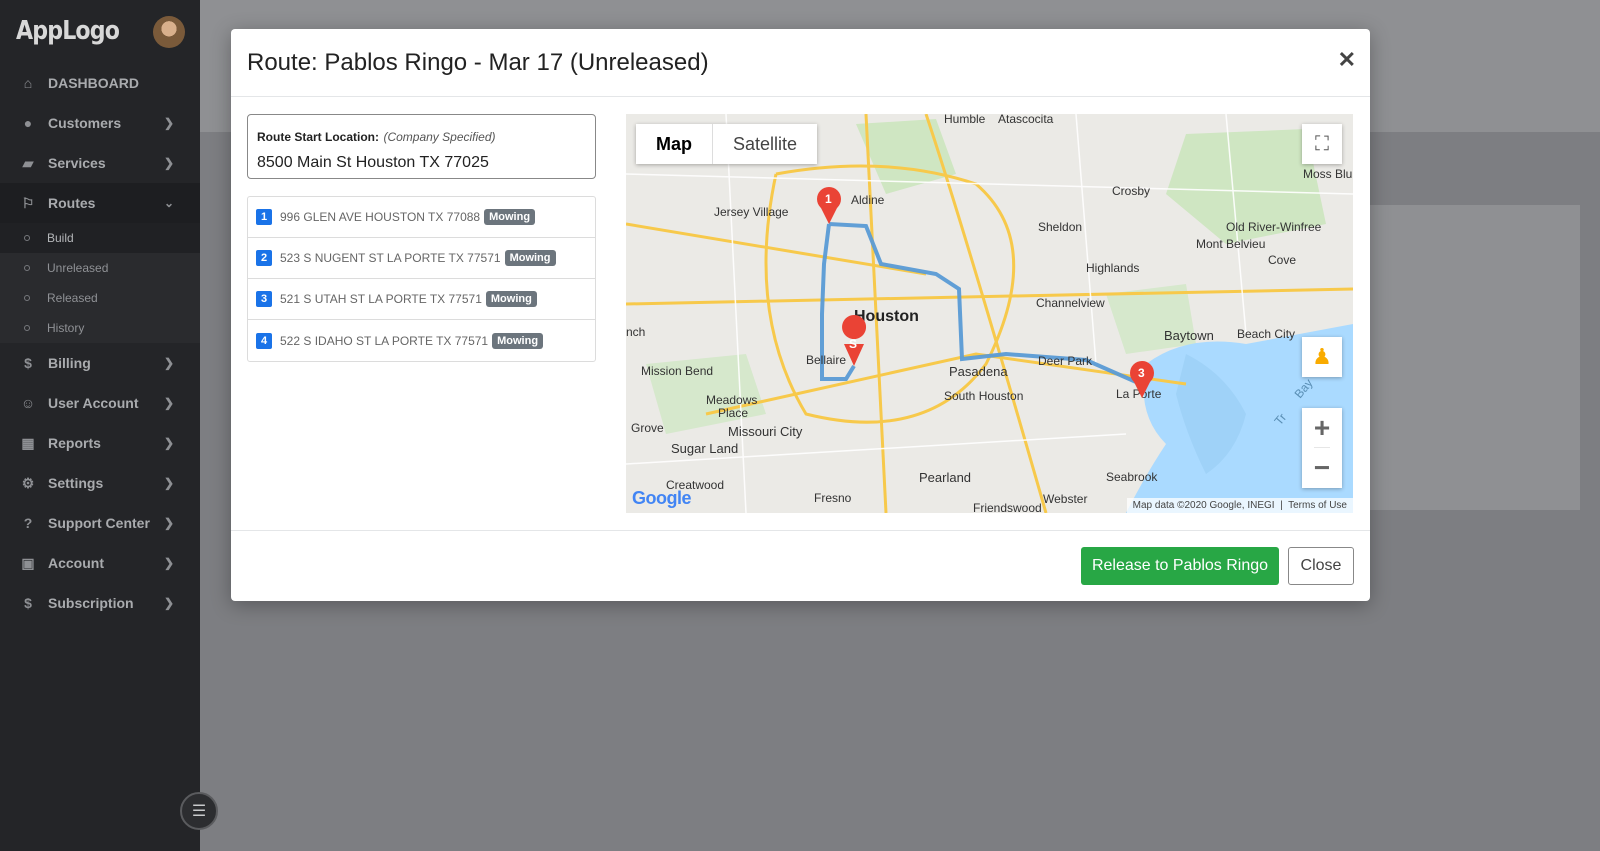 The height and width of the screenshot is (851, 1600). I want to click on sidebar-item-user-account: ☺ User Account ❯, so click(100, 403).